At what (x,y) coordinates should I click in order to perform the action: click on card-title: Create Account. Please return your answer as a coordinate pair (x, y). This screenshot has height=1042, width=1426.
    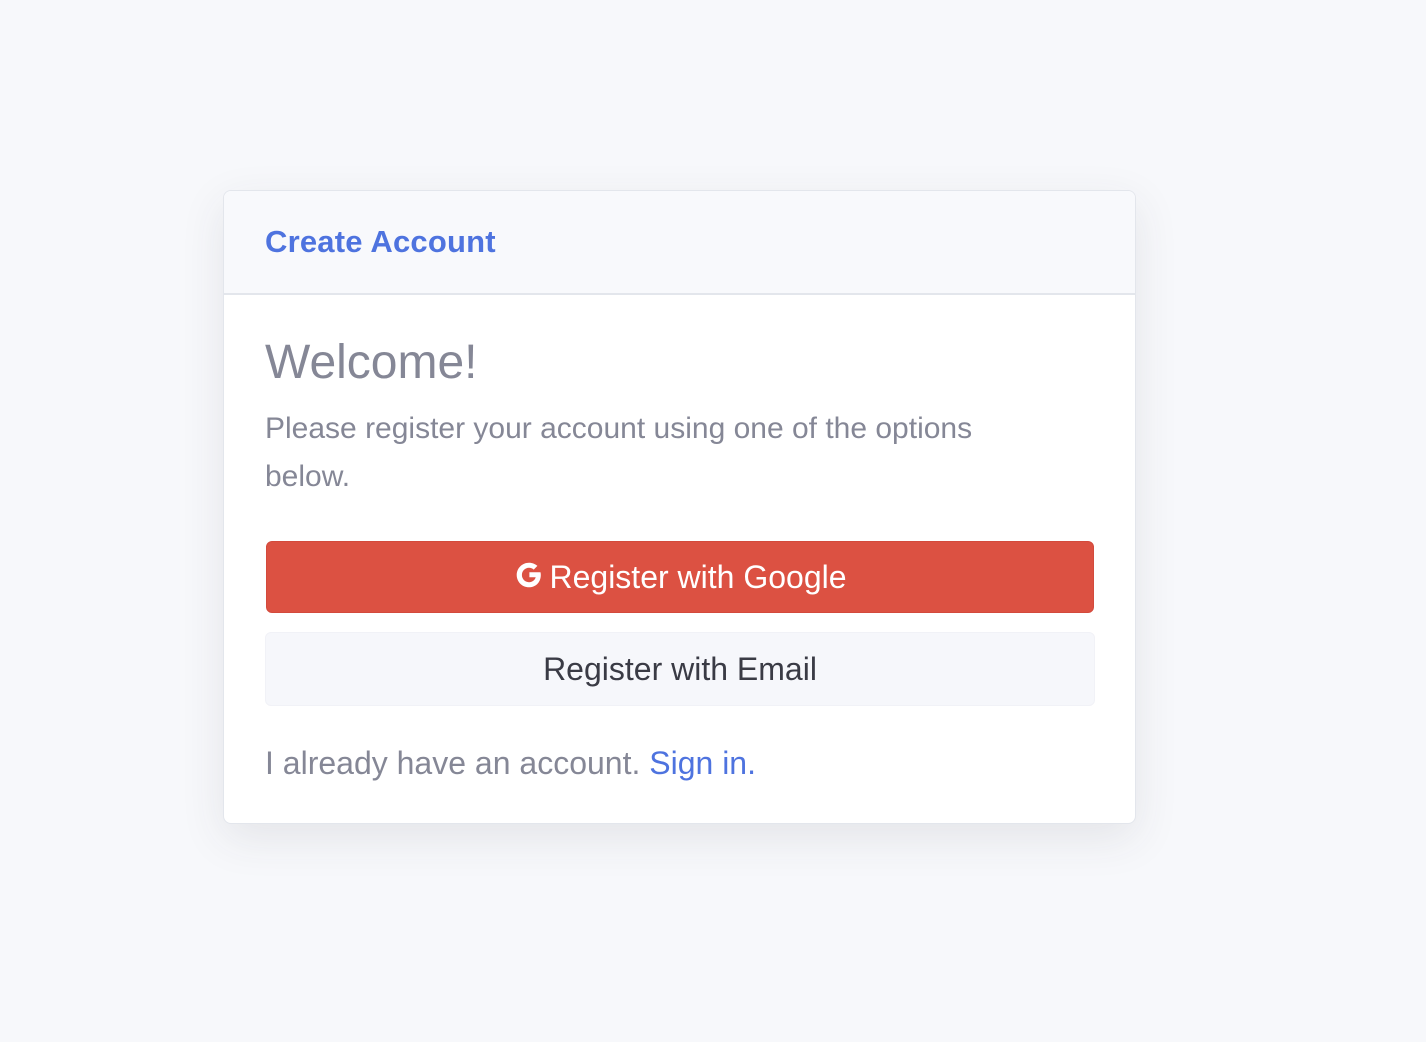
    Looking at the image, I should click on (380, 241).